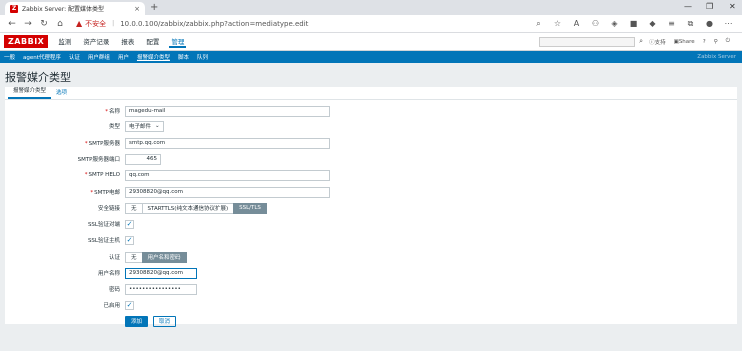 The height and width of the screenshot is (351, 742). What do you see at coordinates (137, 321) in the screenshot?
I see `add-button: 添加` at bounding box center [137, 321].